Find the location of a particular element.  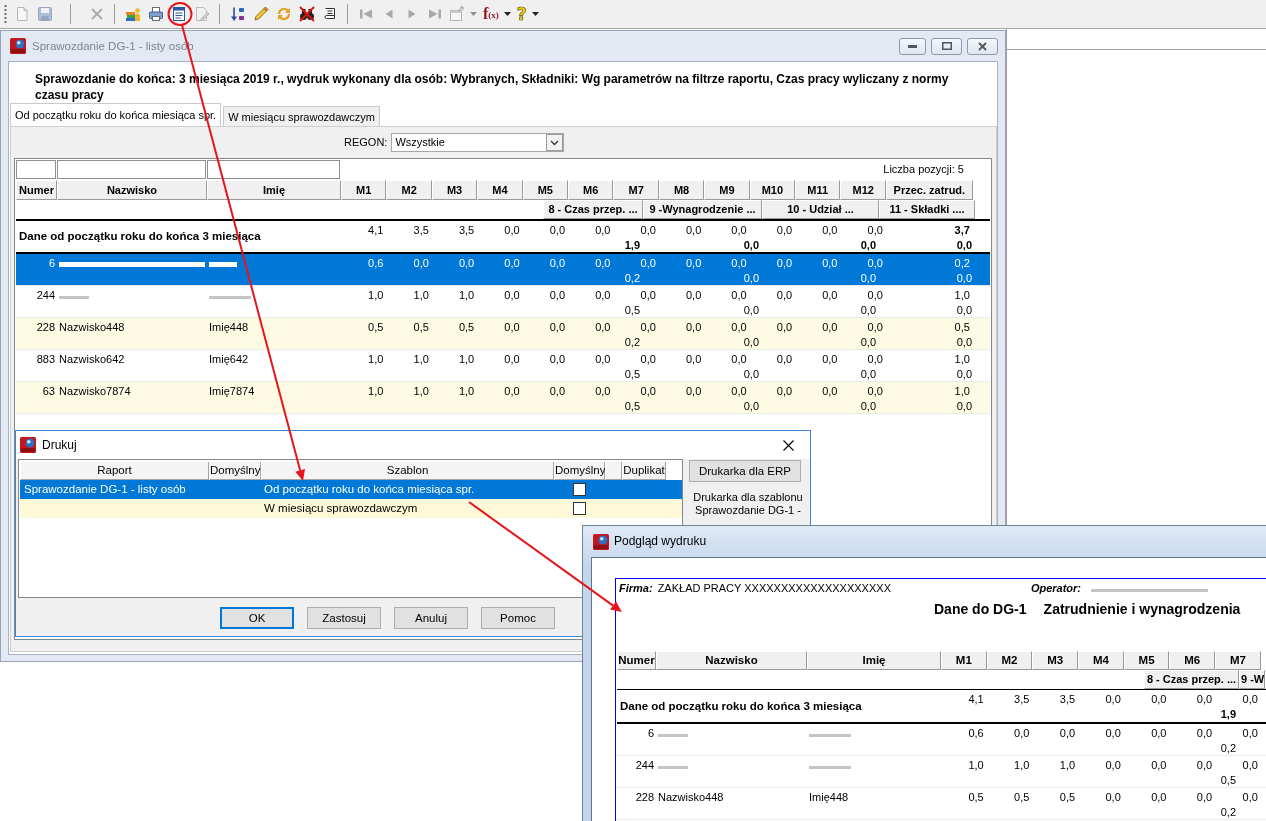

table-row: 228 Nazwisko448 Imię448 0,5 0,5 0,5 0,0 0,0 0,0 0,0 0,0 0,0 0,0 0,0 0,0 0,5 0,2 0,0 0,0 0,0 is located at coordinates (503, 334).